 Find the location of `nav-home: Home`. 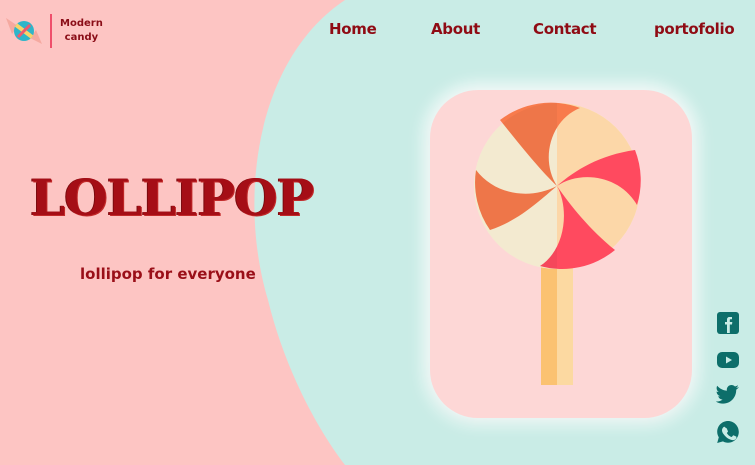

nav-home: Home is located at coordinates (353, 29).